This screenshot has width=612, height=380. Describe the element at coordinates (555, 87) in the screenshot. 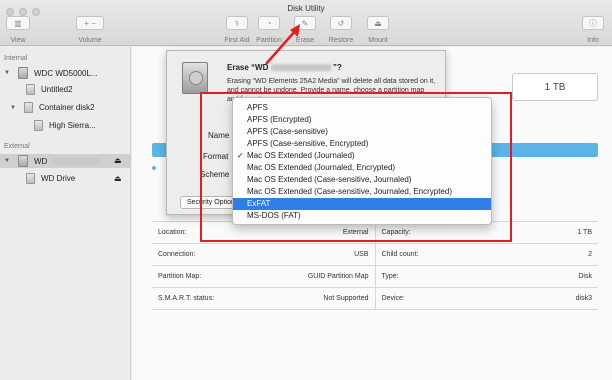

I see `capacity-box: 1 TB` at that location.